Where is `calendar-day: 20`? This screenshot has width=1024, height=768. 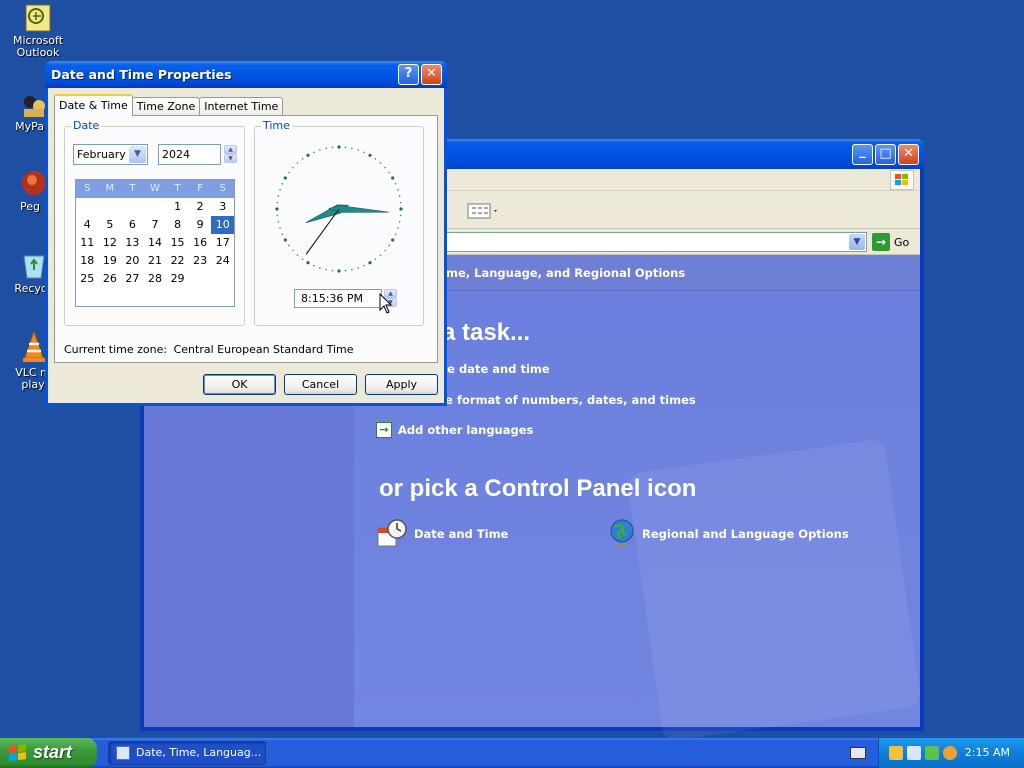 calendar-day: 20 is located at coordinates (132, 261).